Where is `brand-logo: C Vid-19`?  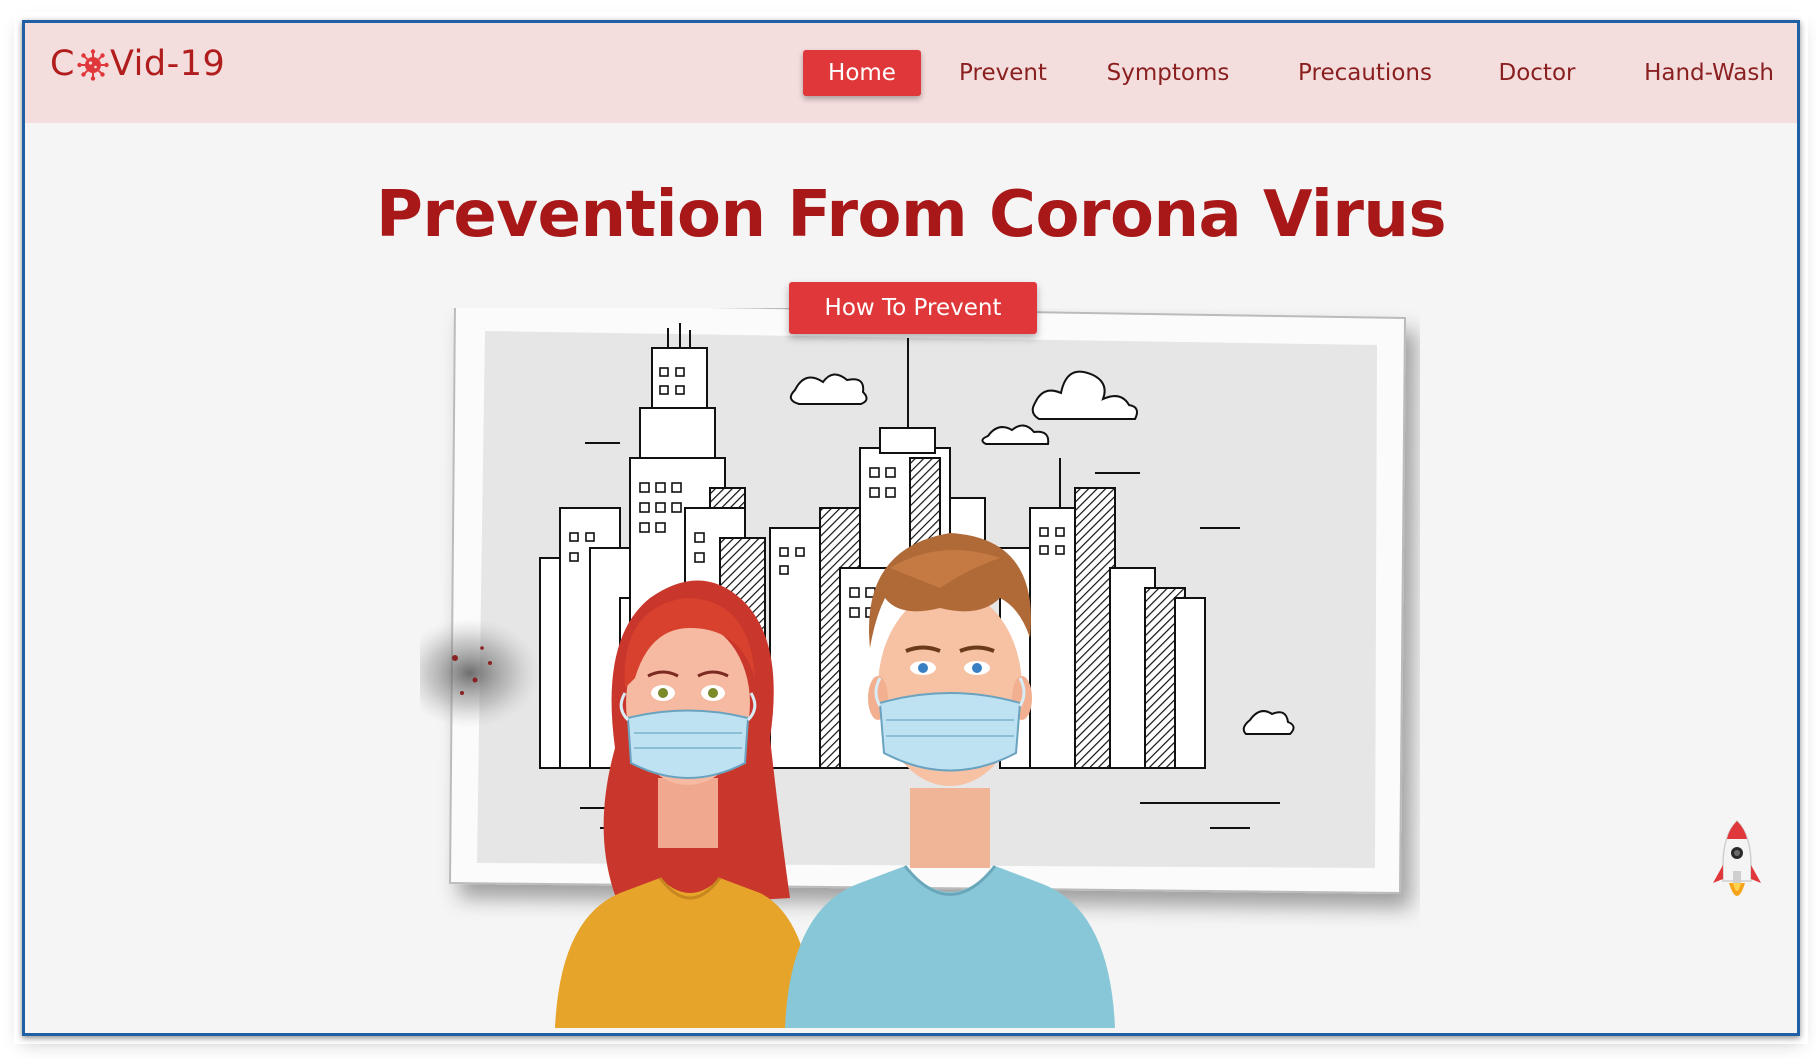 brand-logo: C Vid-19 is located at coordinates (137, 64).